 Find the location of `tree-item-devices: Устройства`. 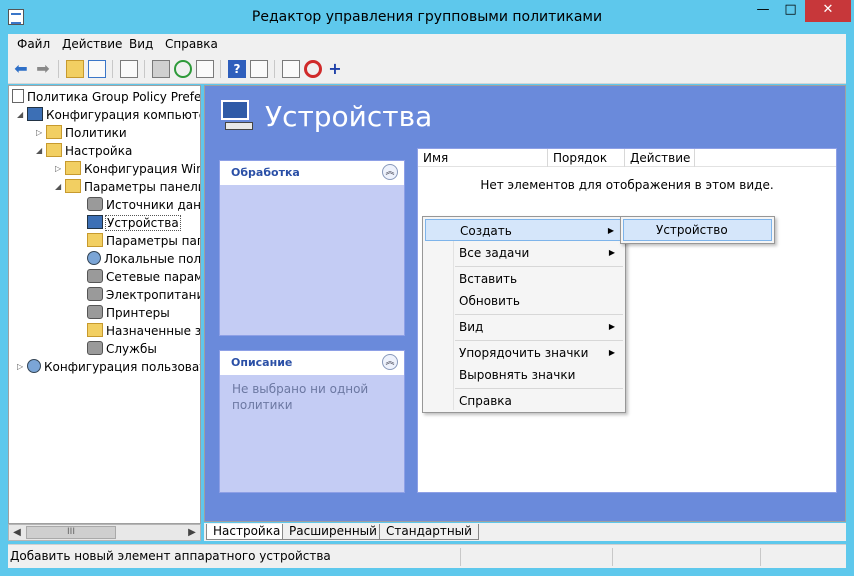

tree-item-devices: Устройства is located at coordinates (134, 223).